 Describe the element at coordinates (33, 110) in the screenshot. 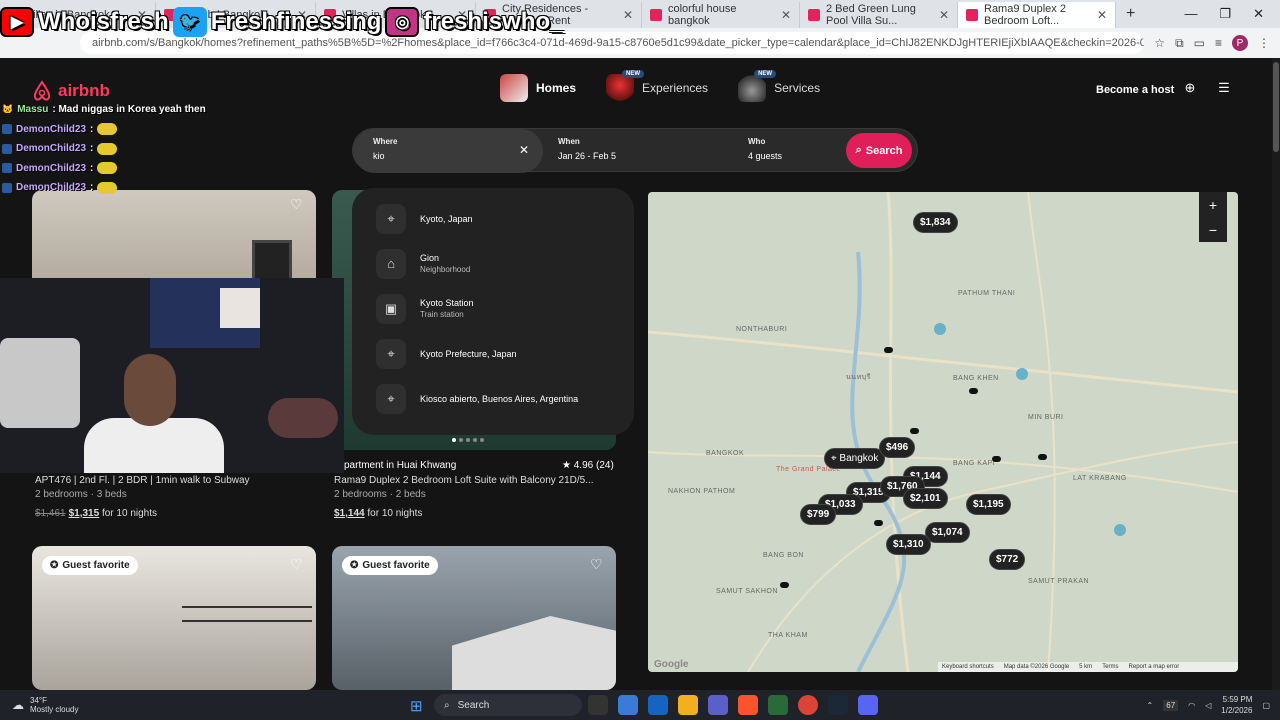

I see `chat-user: Massu` at that location.